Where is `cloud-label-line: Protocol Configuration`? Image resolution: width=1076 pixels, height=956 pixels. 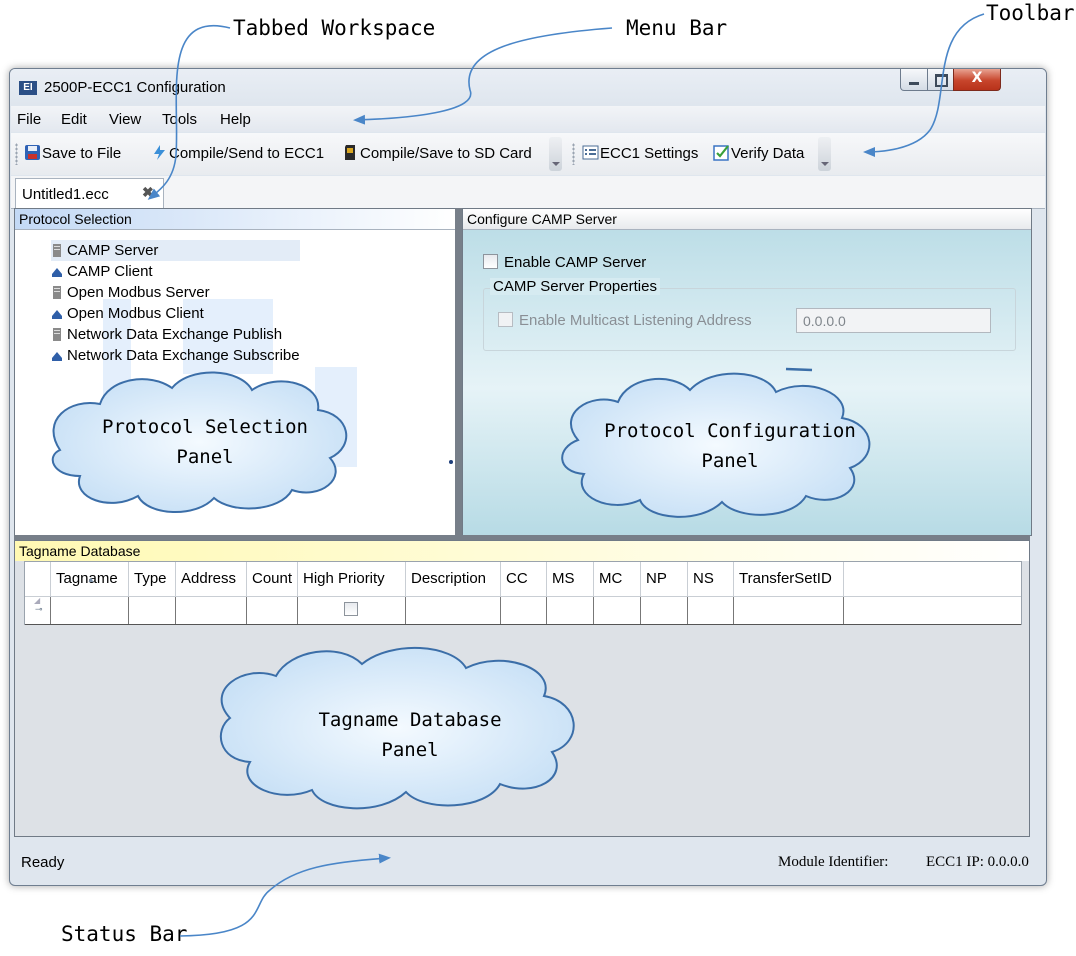 cloud-label-line: Protocol Configuration is located at coordinates (730, 431).